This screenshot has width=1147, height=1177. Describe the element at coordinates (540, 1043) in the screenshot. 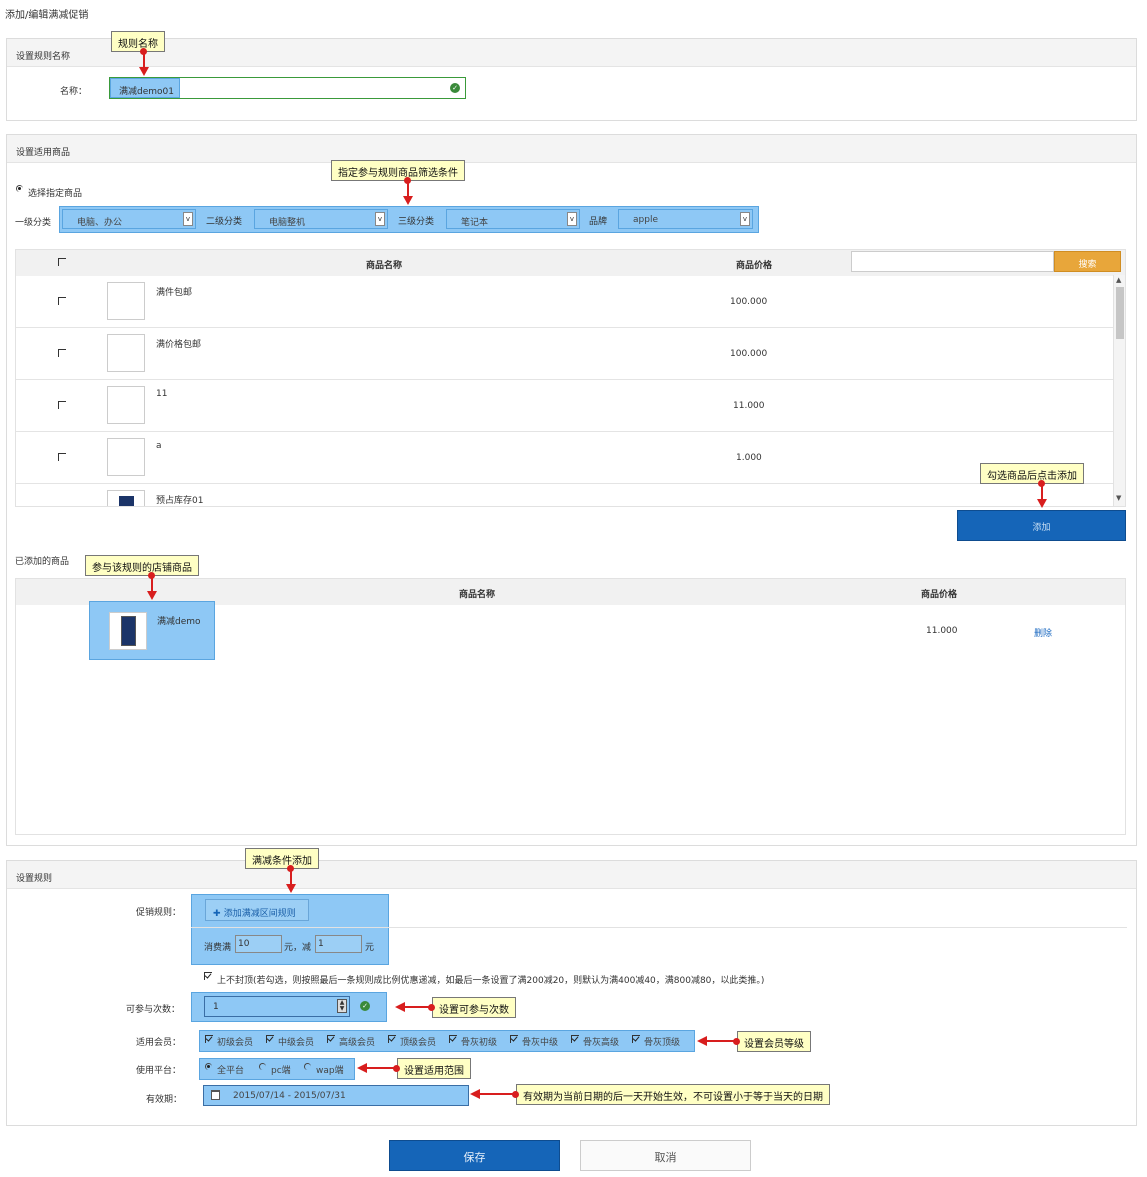

I see `member-option: 骨灰中级` at that location.